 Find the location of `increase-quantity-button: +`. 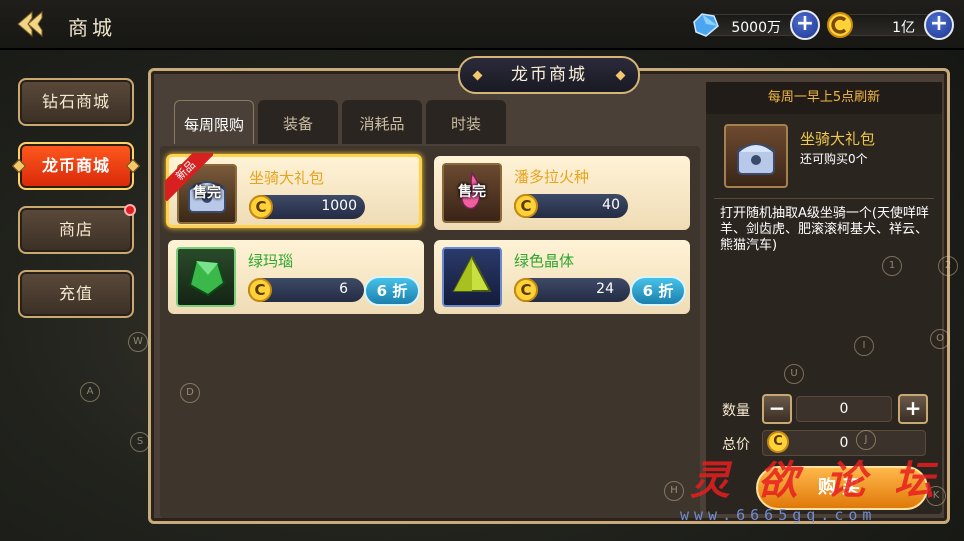

increase-quantity-button: + is located at coordinates (913, 409).